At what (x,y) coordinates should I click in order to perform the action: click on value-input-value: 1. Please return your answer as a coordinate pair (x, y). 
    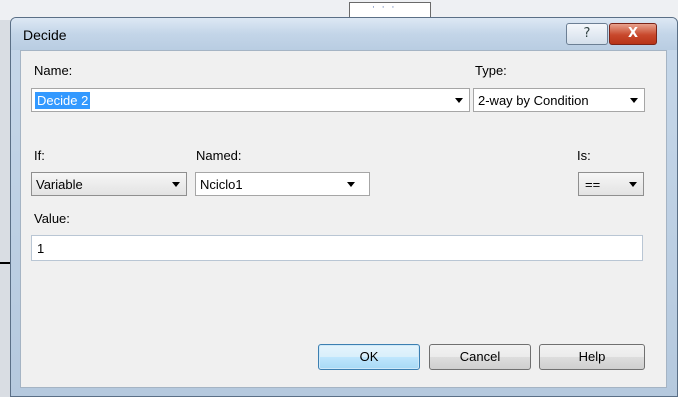
    Looking at the image, I should click on (40, 248).